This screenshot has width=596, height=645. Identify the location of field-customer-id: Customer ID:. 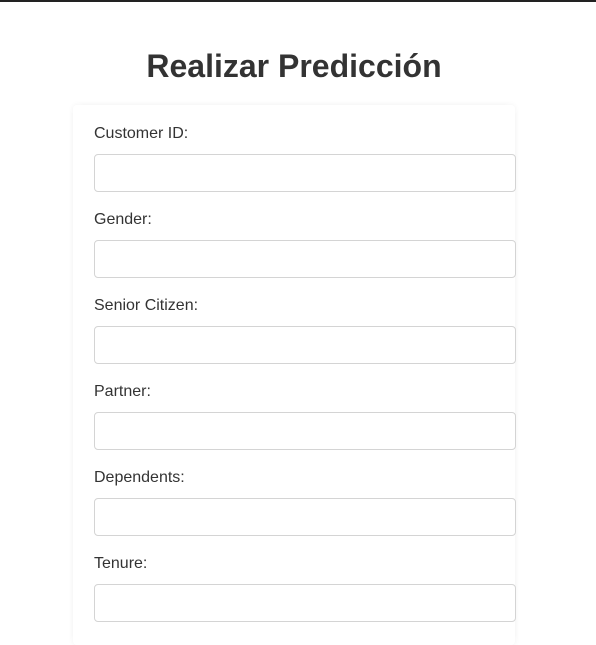
(305, 158).